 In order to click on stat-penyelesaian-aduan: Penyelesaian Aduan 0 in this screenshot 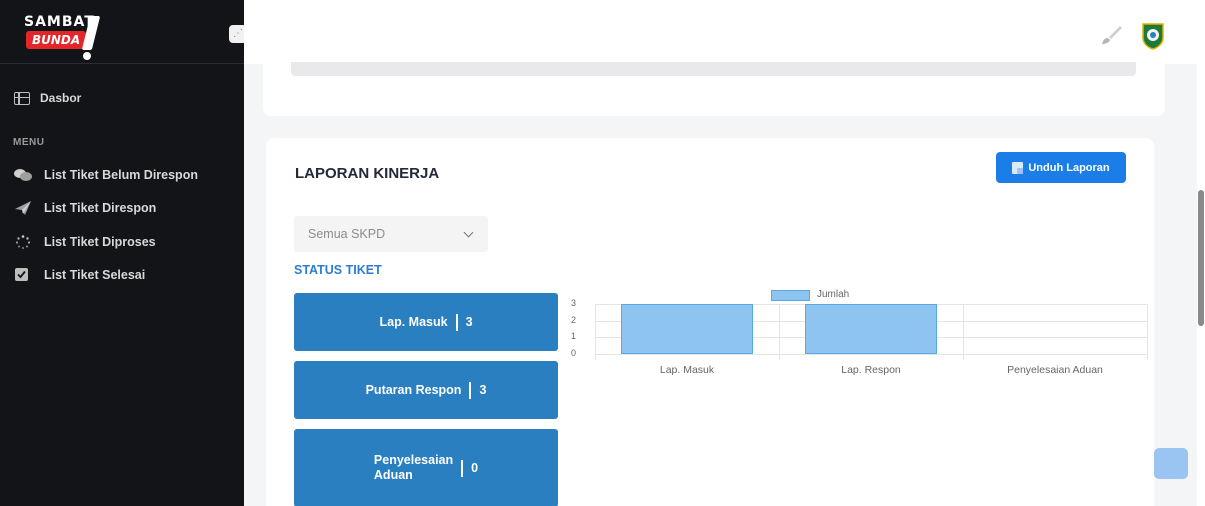, I will do `click(426, 467)`.